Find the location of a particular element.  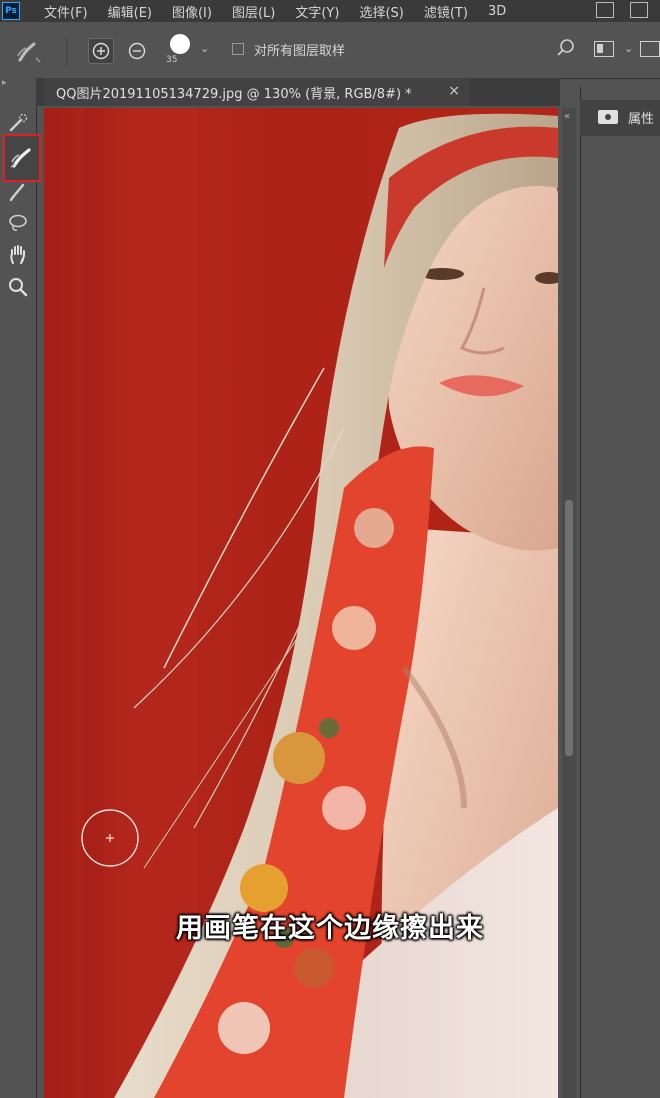

refine-edge-brush-icon is located at coordinates (20, 158).